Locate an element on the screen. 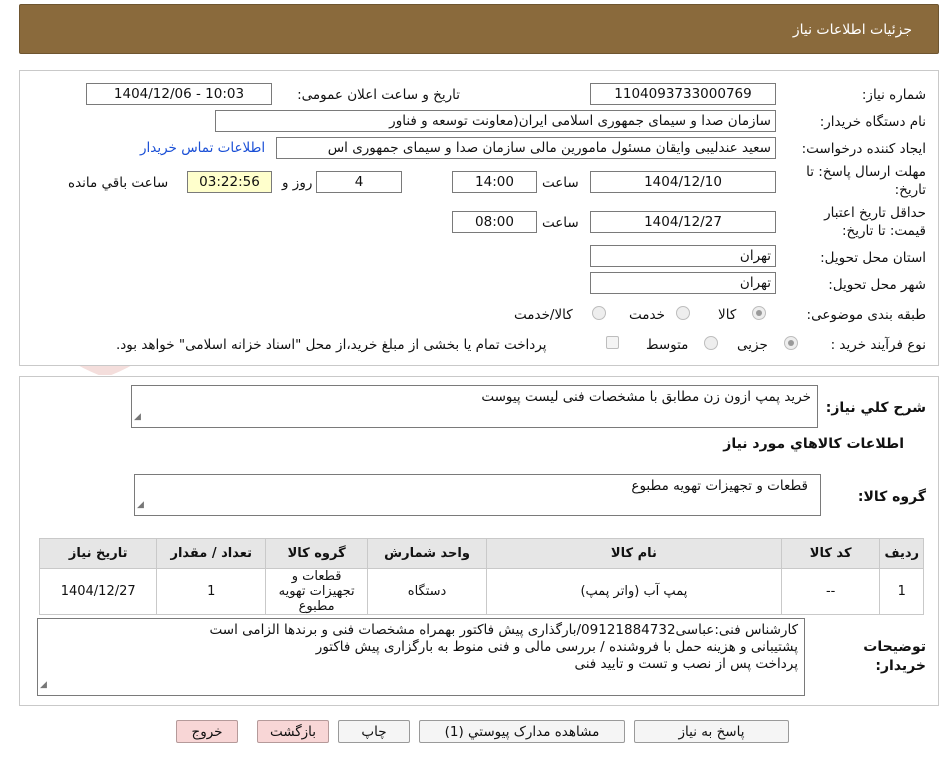 This screenshot has height=764, width=944. exit-button: خروج is located at coordinates (207, 731).